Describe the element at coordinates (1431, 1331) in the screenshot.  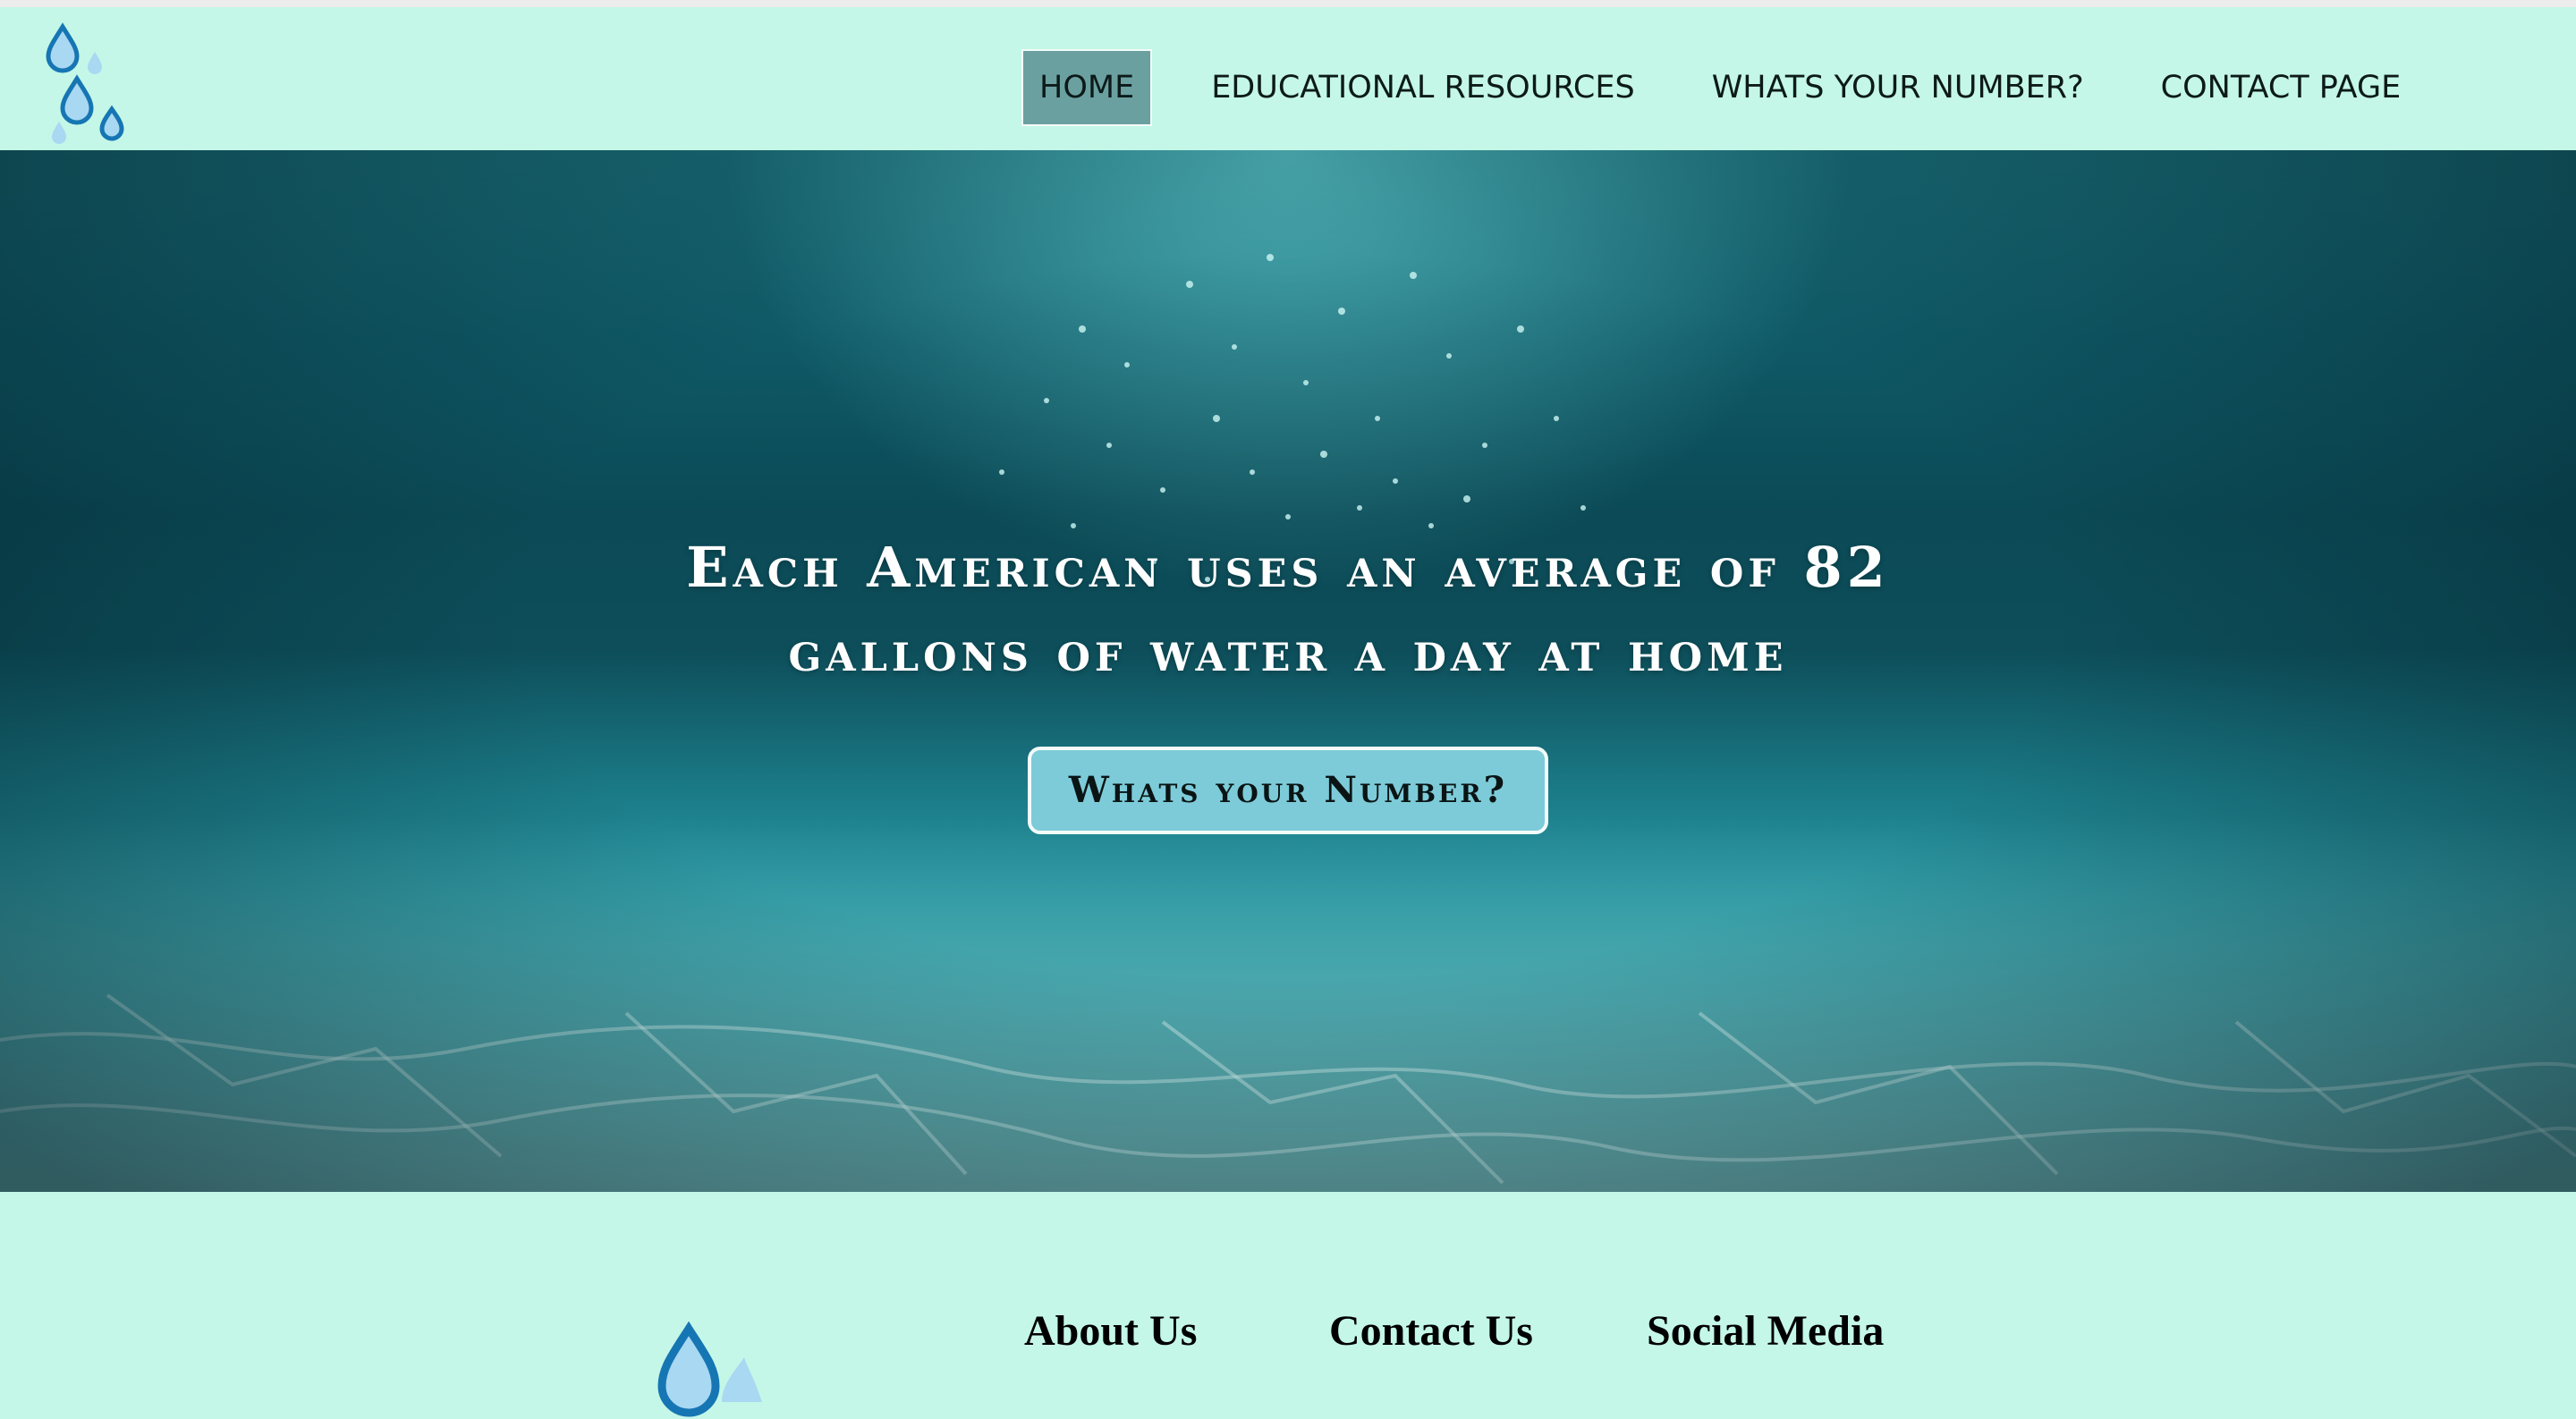
I see `footer-contact-us: Contact Us` at that location.